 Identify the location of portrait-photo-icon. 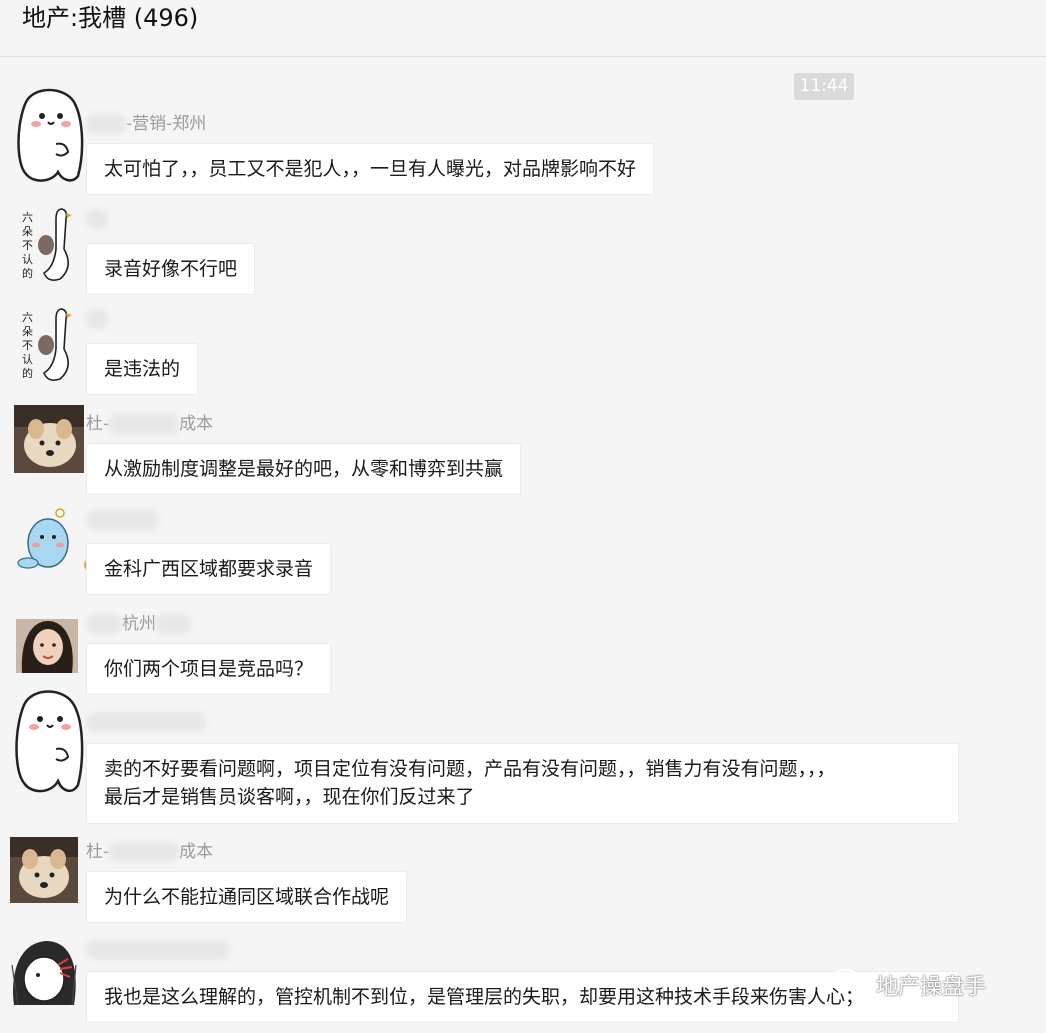
(47, 646).